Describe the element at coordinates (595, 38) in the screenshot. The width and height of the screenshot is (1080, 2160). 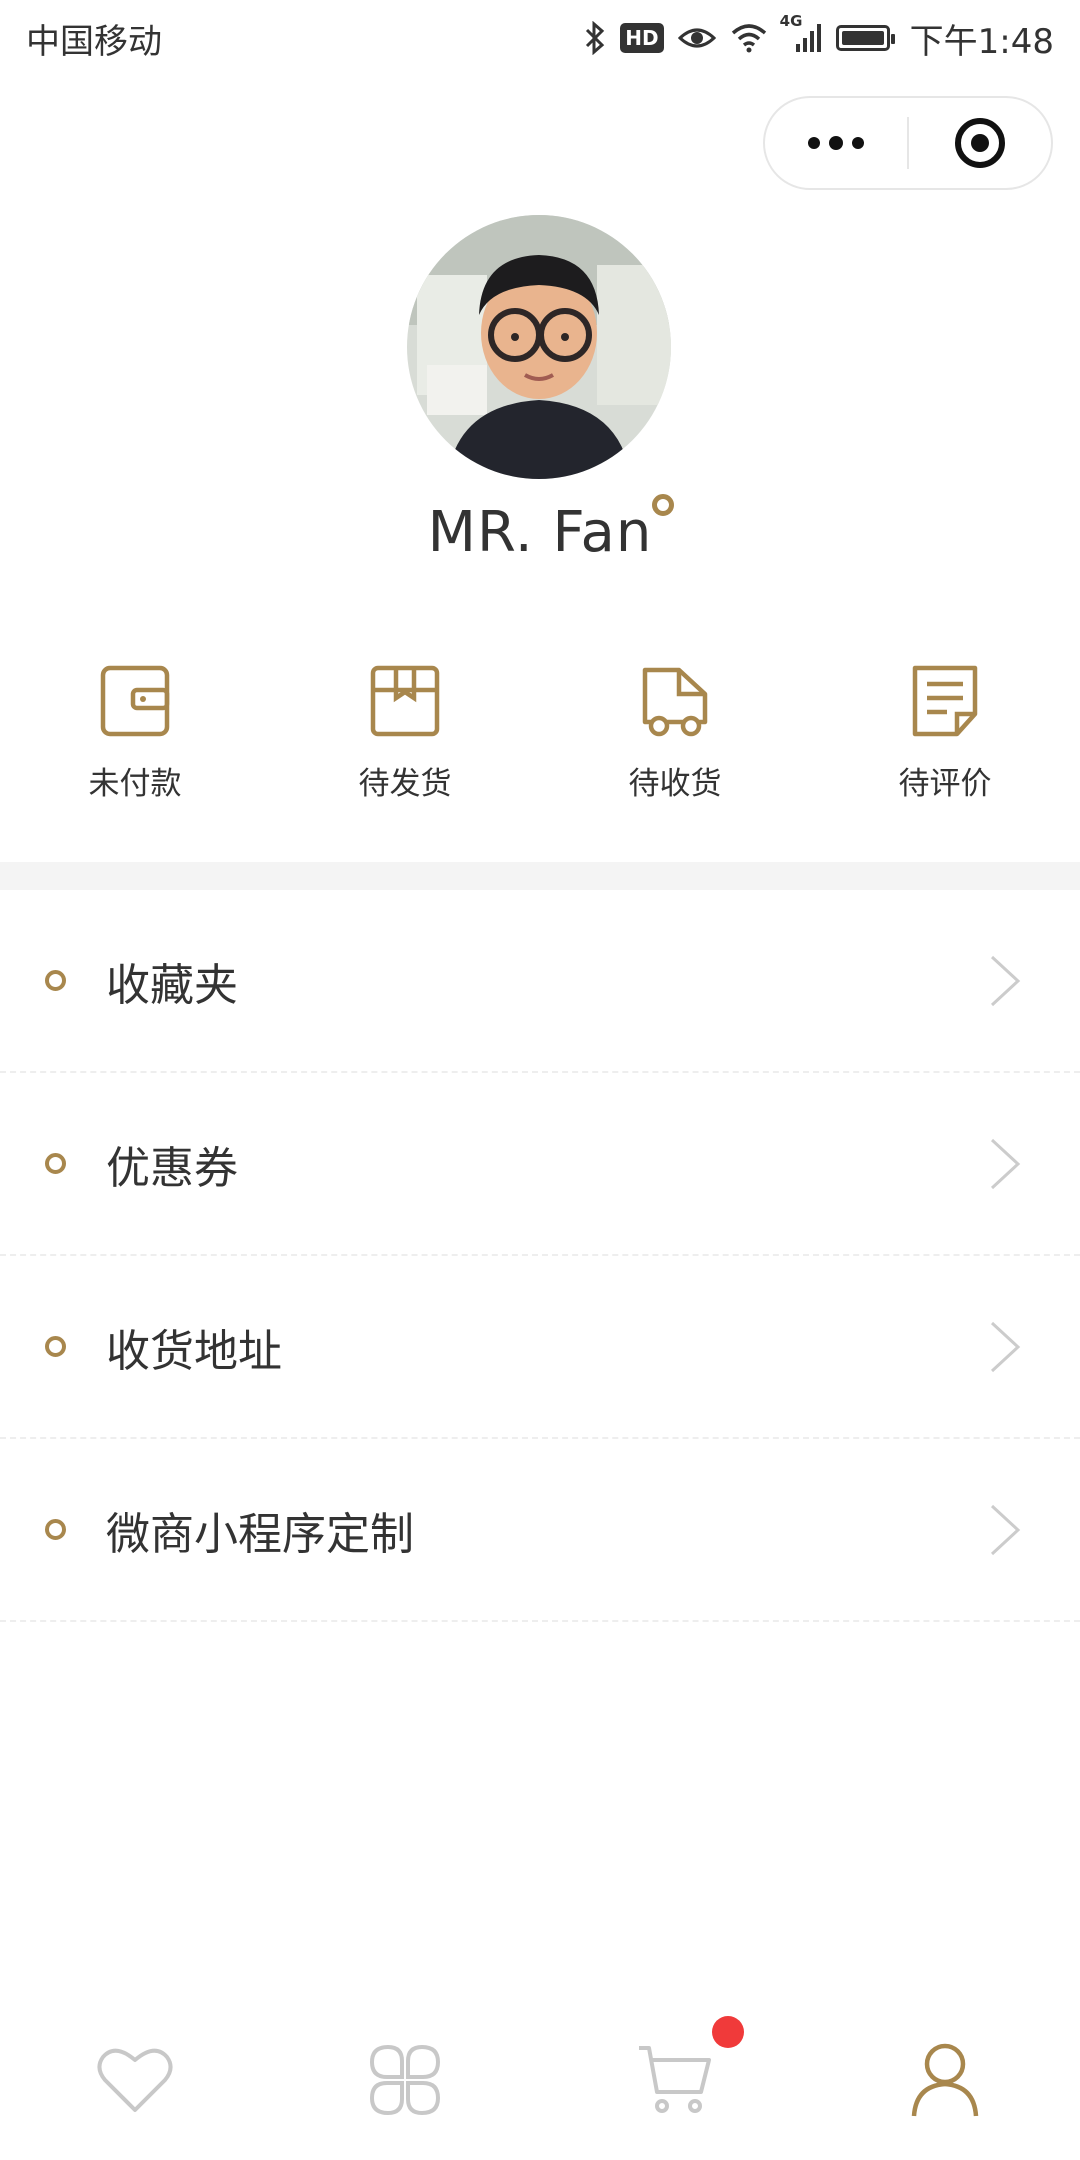
I see `bluetooth-icon` at that location.